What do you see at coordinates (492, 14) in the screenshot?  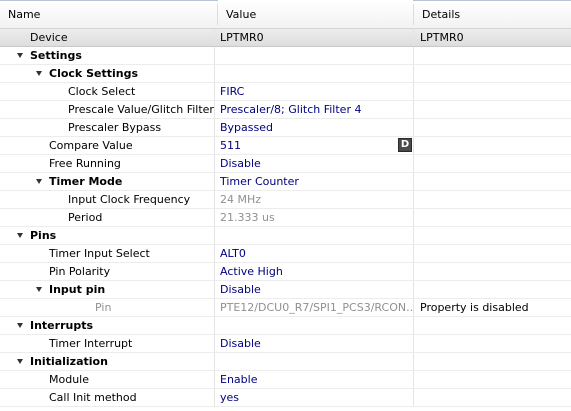 I see `column-header-details: Details` at bounding box center [492, 14].